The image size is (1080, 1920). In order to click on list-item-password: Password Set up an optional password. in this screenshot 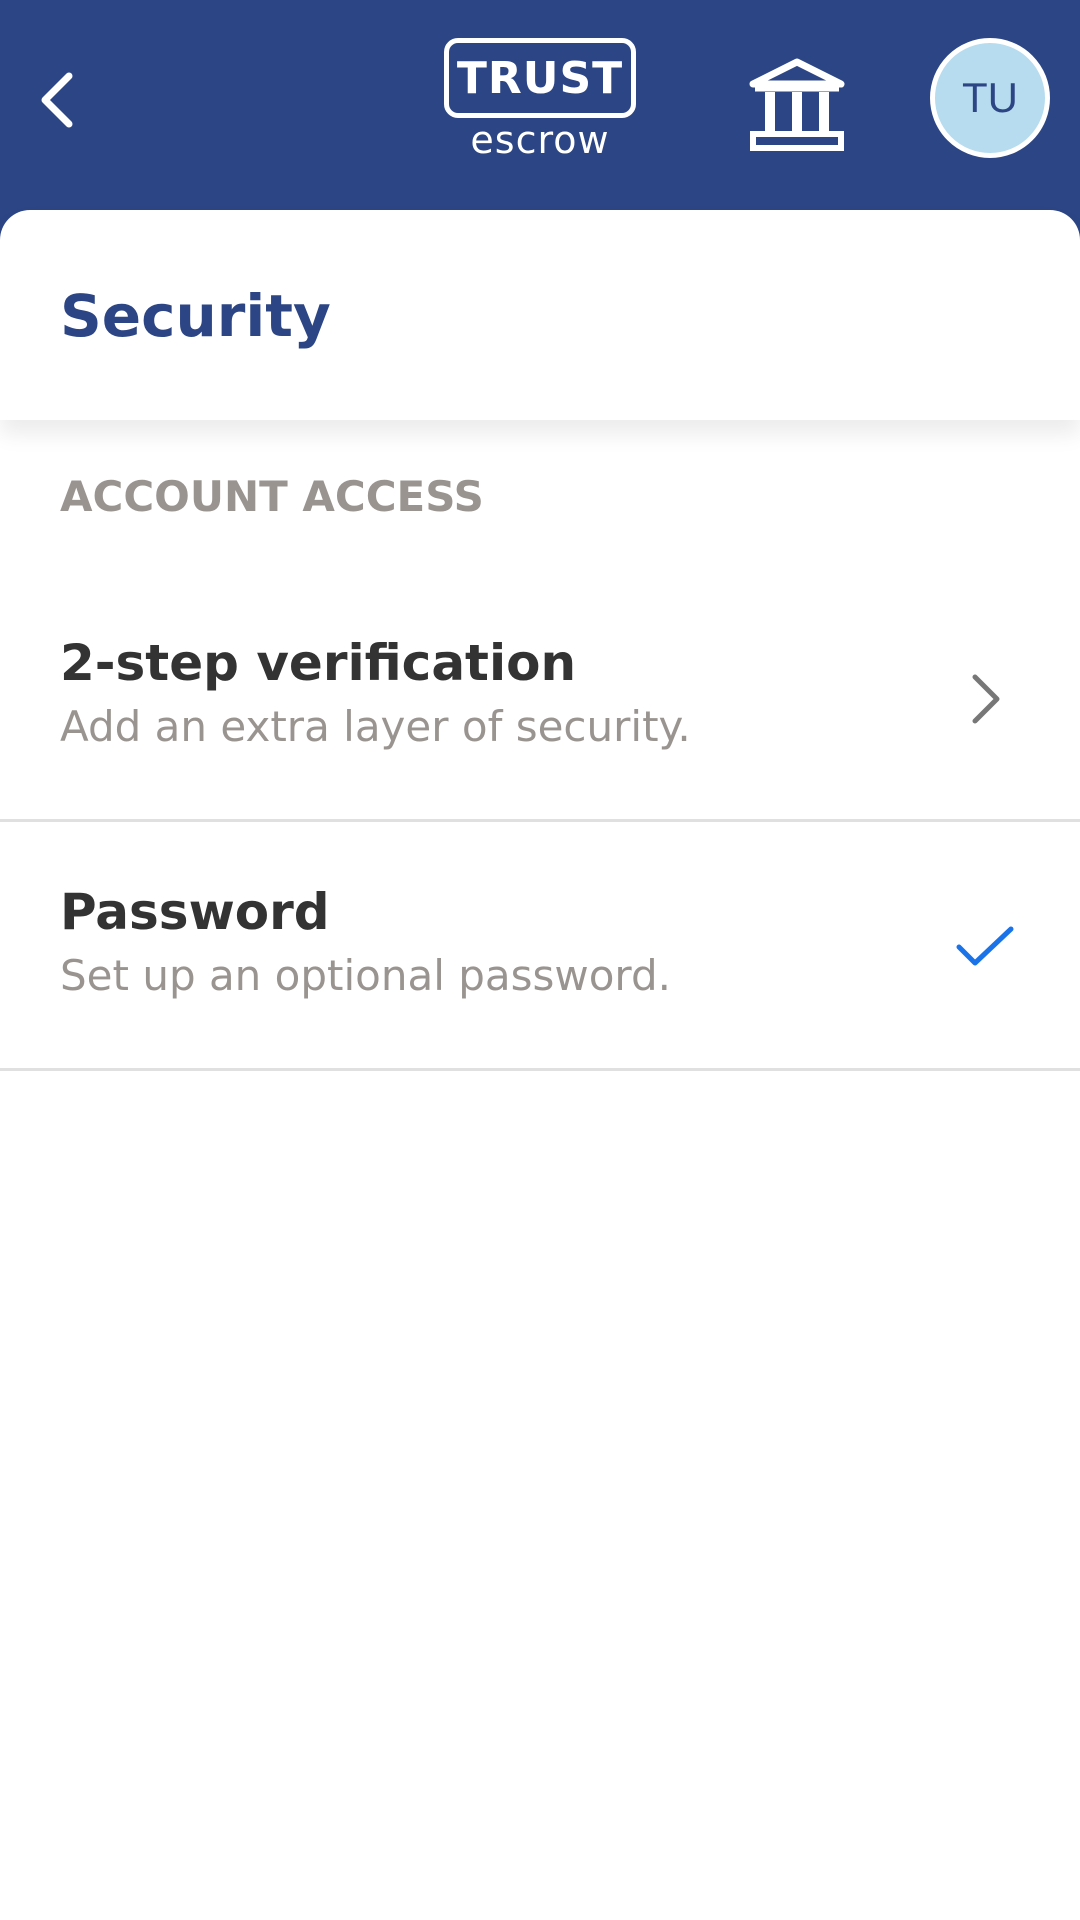, I will do `click(540, 947)`.